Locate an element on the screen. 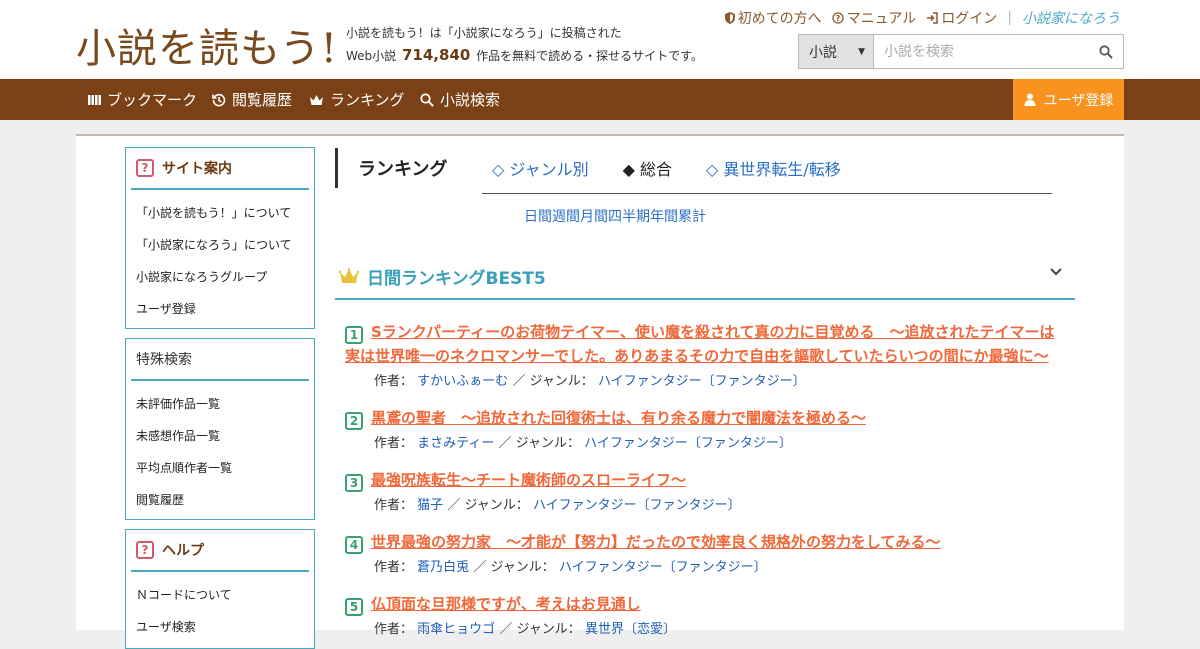 The height and width of the screenshot is (649, 1200). manual-link: ? マニュアル is located at coordinates (874, 18).